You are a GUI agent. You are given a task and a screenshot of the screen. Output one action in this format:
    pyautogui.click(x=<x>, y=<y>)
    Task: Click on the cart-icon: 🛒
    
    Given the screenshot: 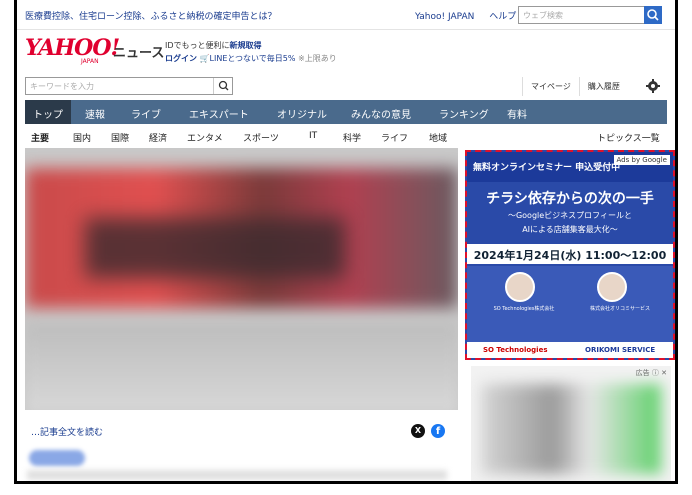 What is the action you would take?
    pyautogui.click(x=204, y=58)
    